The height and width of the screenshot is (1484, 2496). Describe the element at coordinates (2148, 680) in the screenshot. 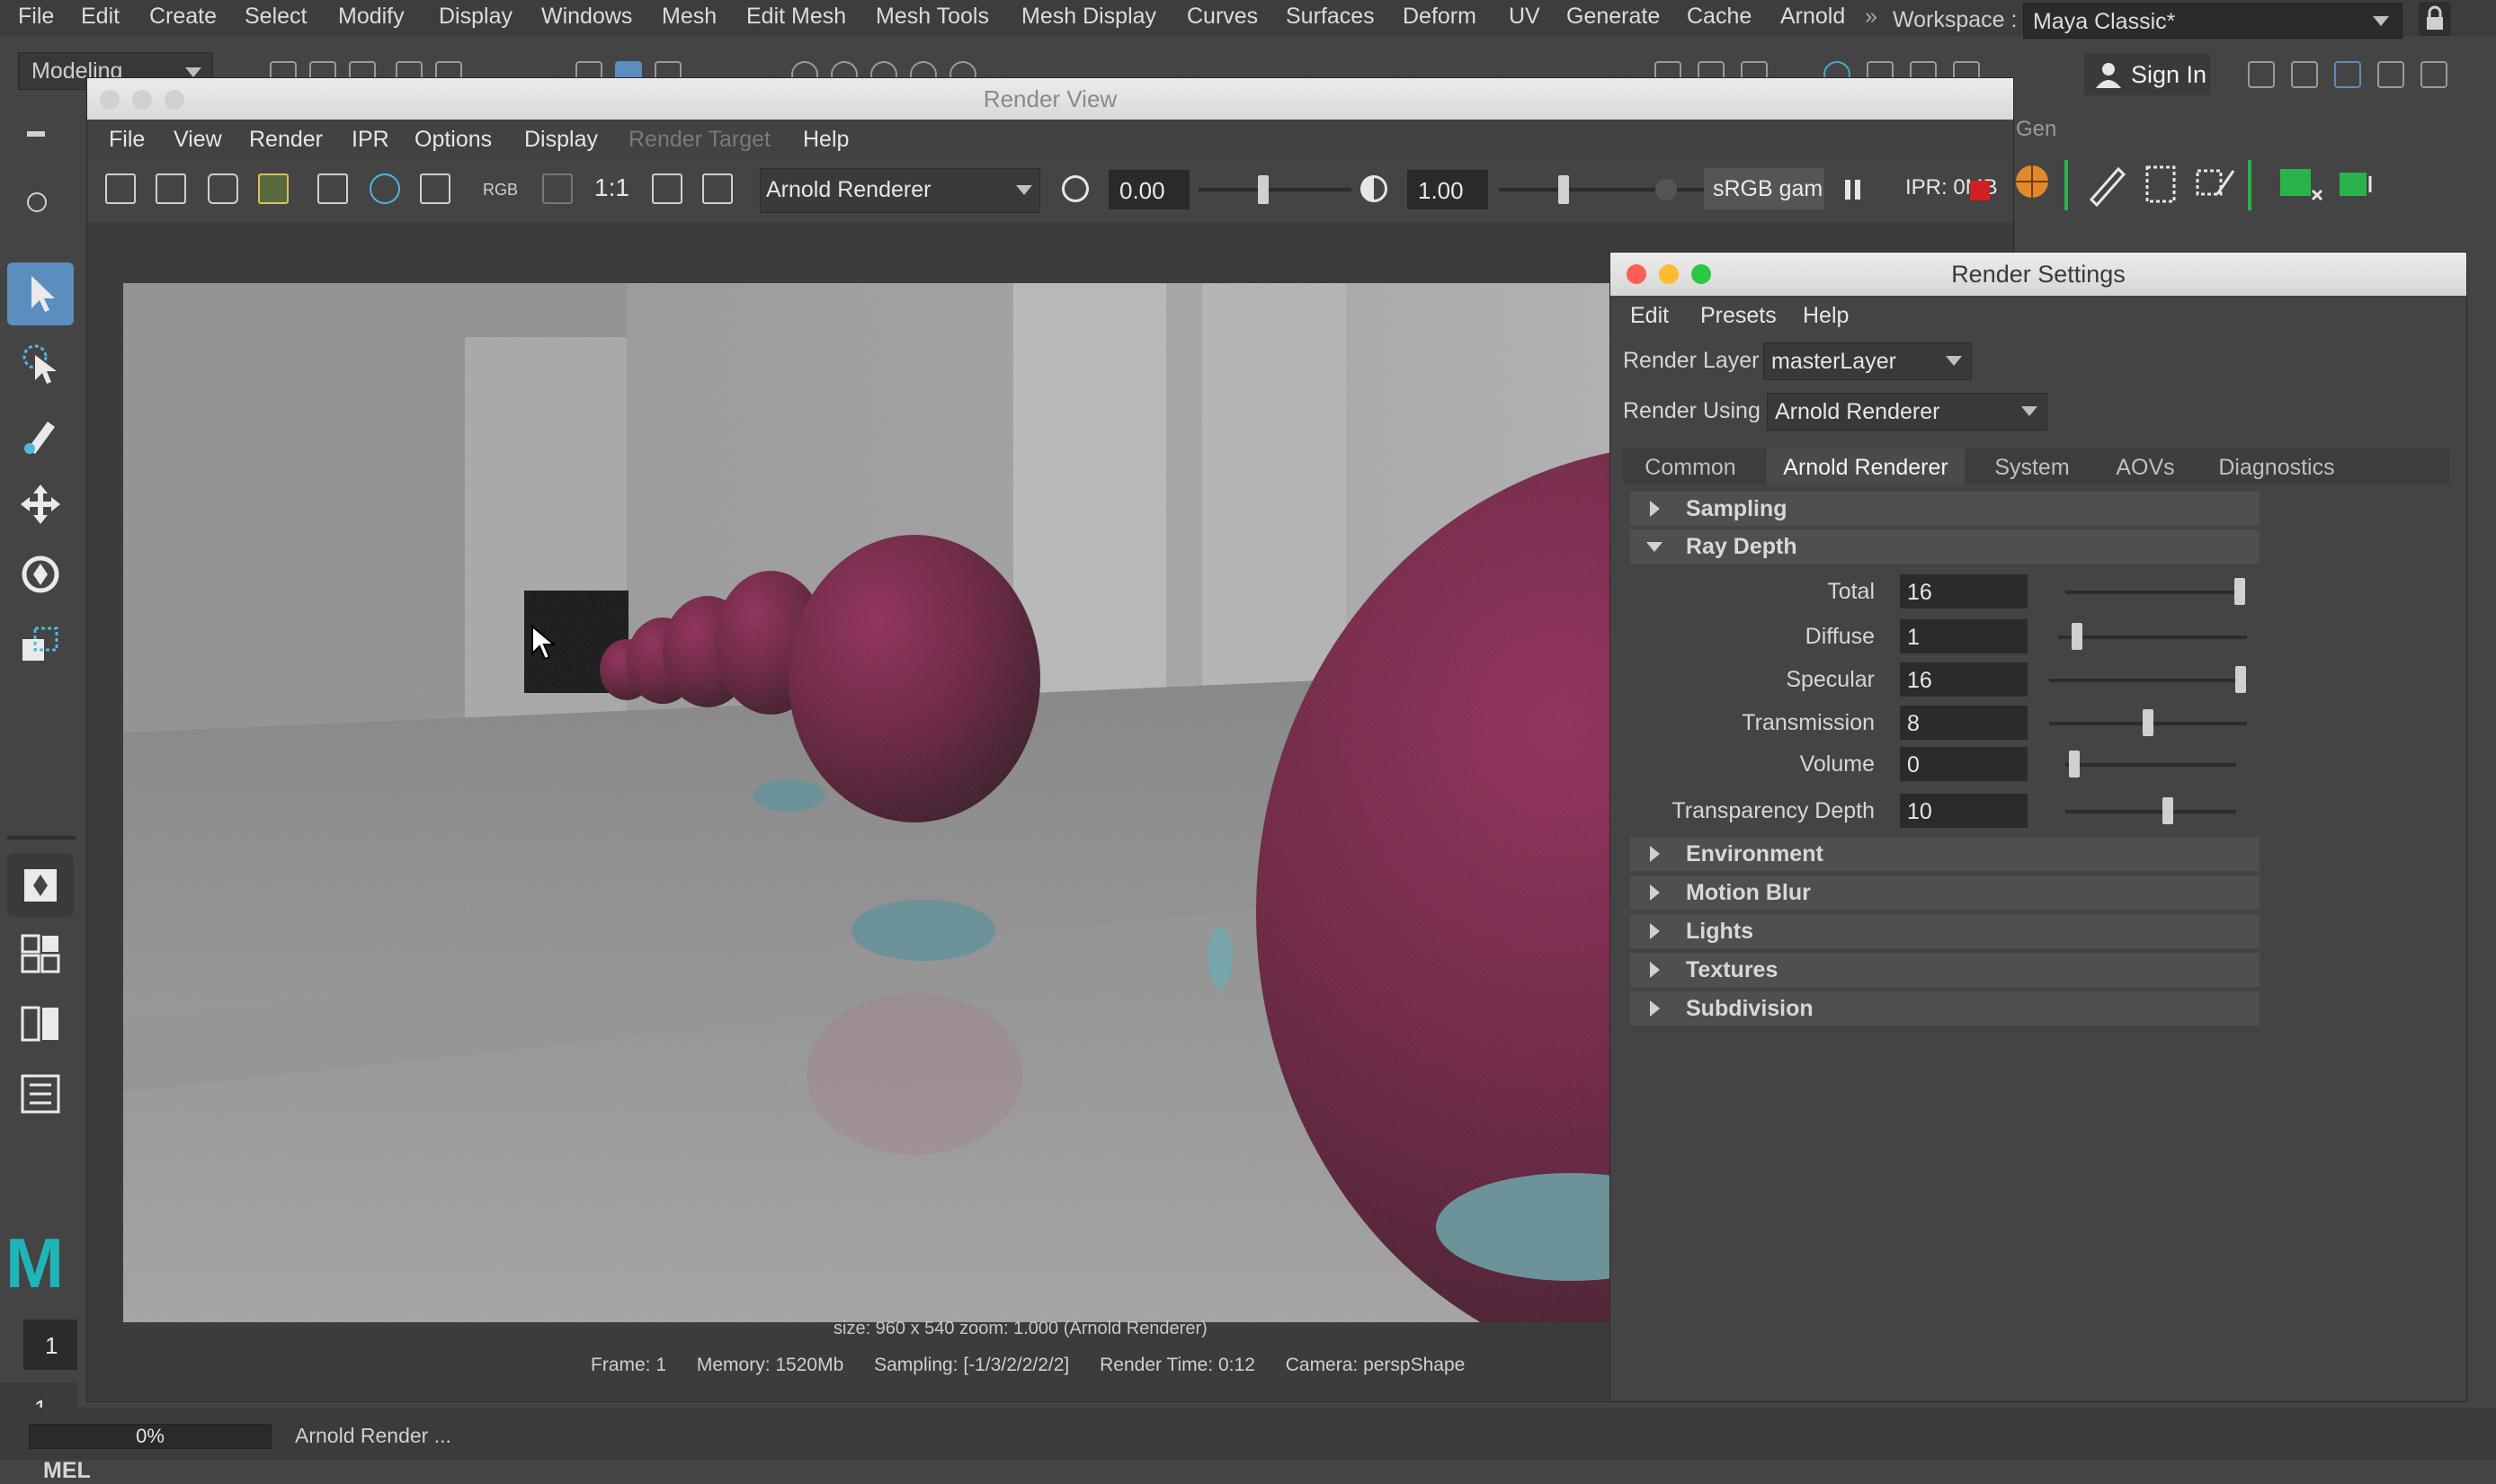

I see `specular-depth-slider` at that location.